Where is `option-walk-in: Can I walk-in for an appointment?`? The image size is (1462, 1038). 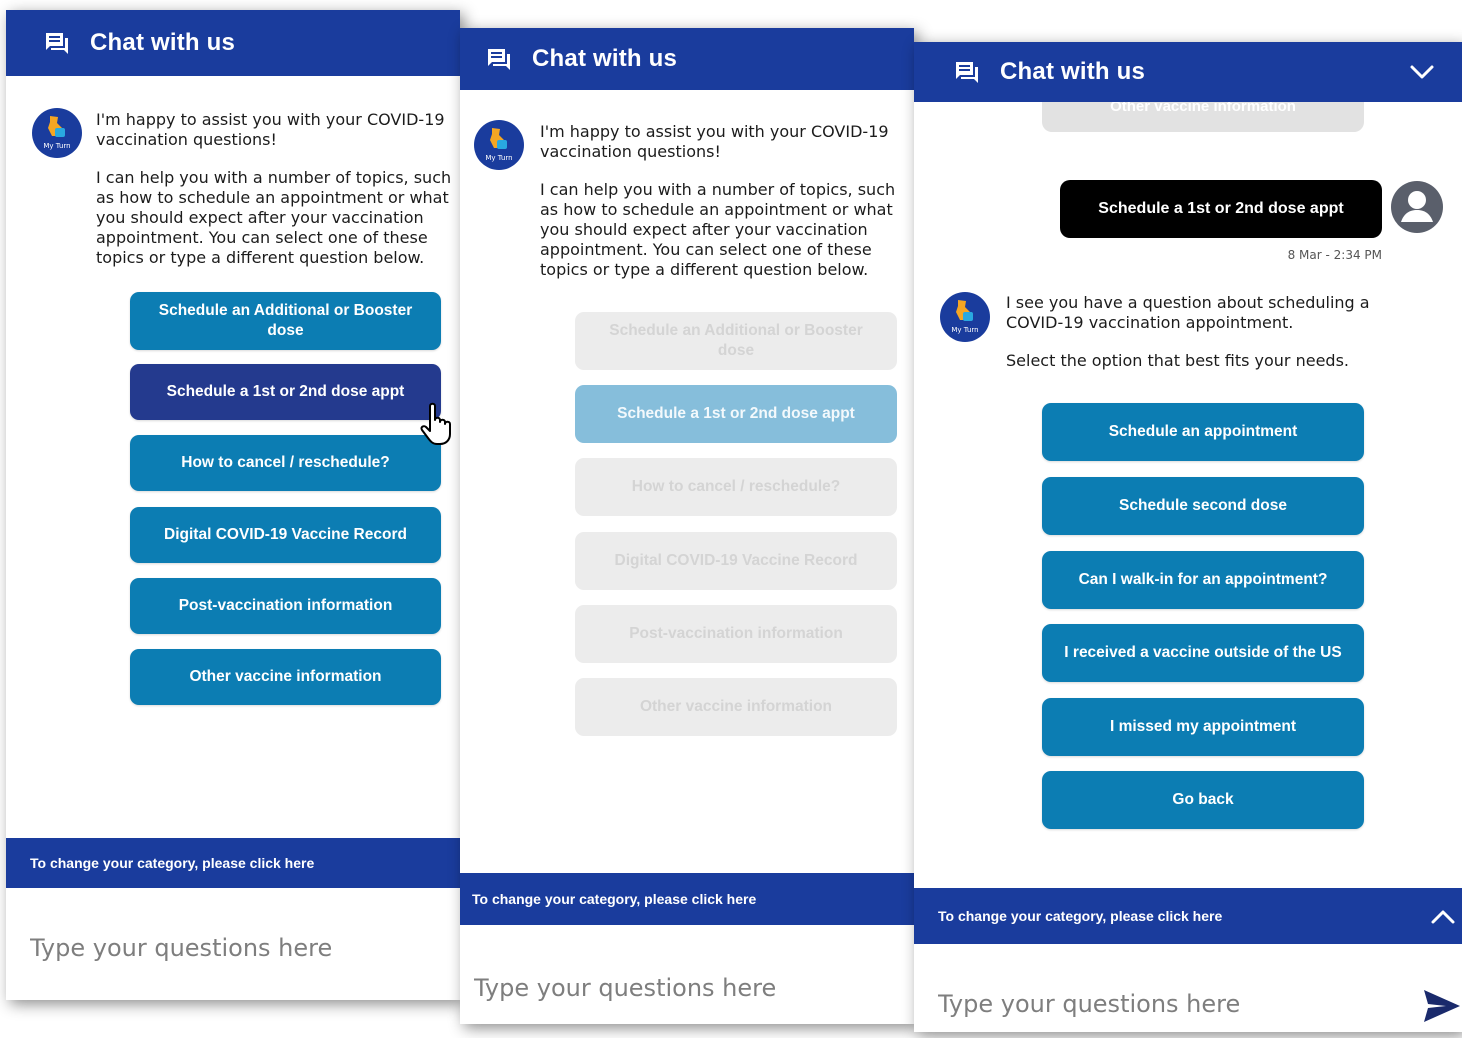
option-walk-in: Can I walk-in for an appointment? is located at coordinates (1203, 580).